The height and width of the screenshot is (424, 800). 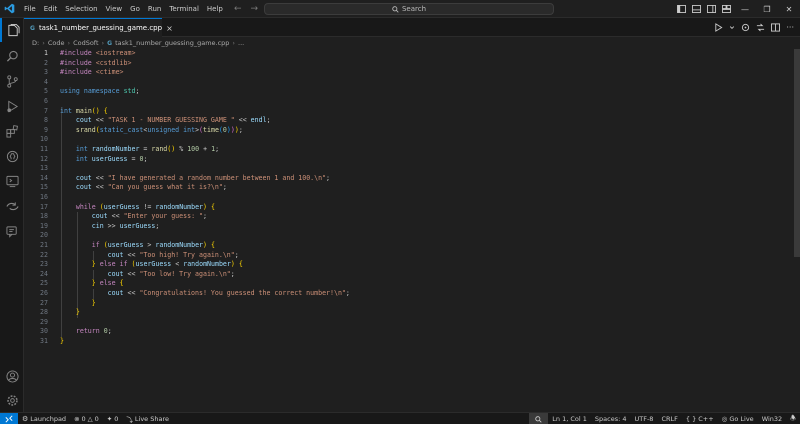 I want to click on close-tab-icon: ×, so click(x=169, y=28).